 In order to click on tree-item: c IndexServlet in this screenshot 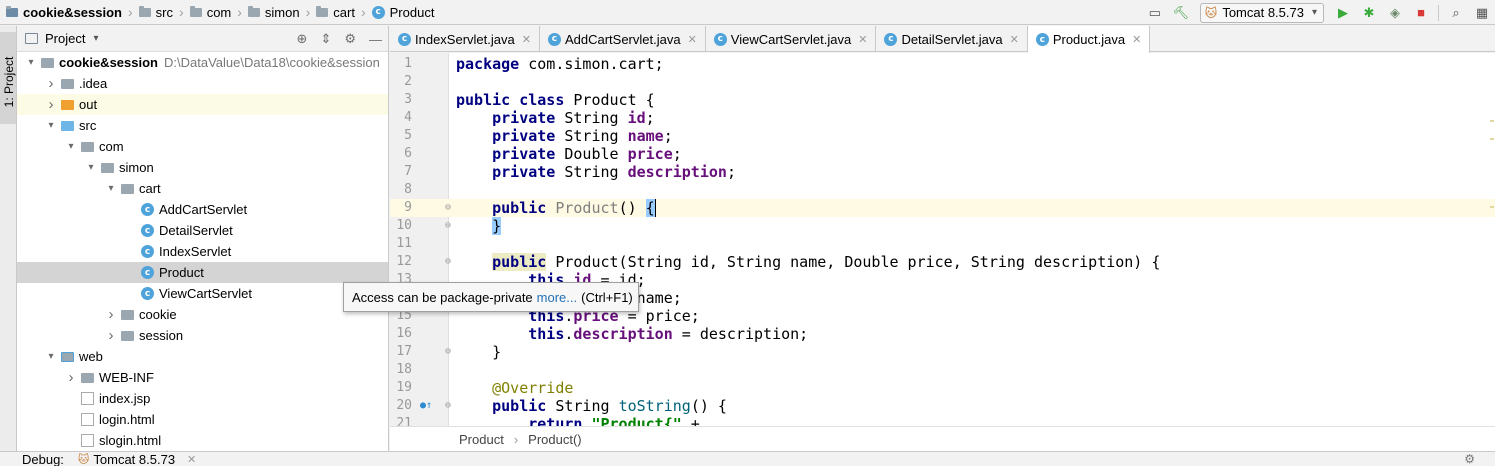, I will do `click(202, 251)`.